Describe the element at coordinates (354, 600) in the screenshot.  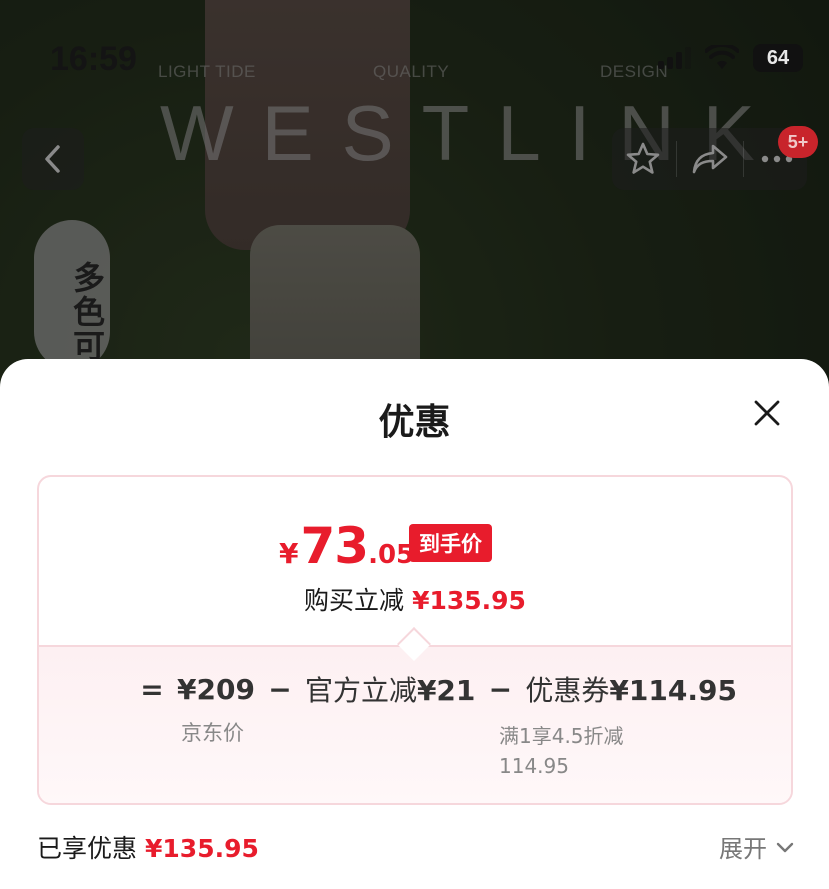
I see `purchase-reduction-label: 购买立减` at that location.